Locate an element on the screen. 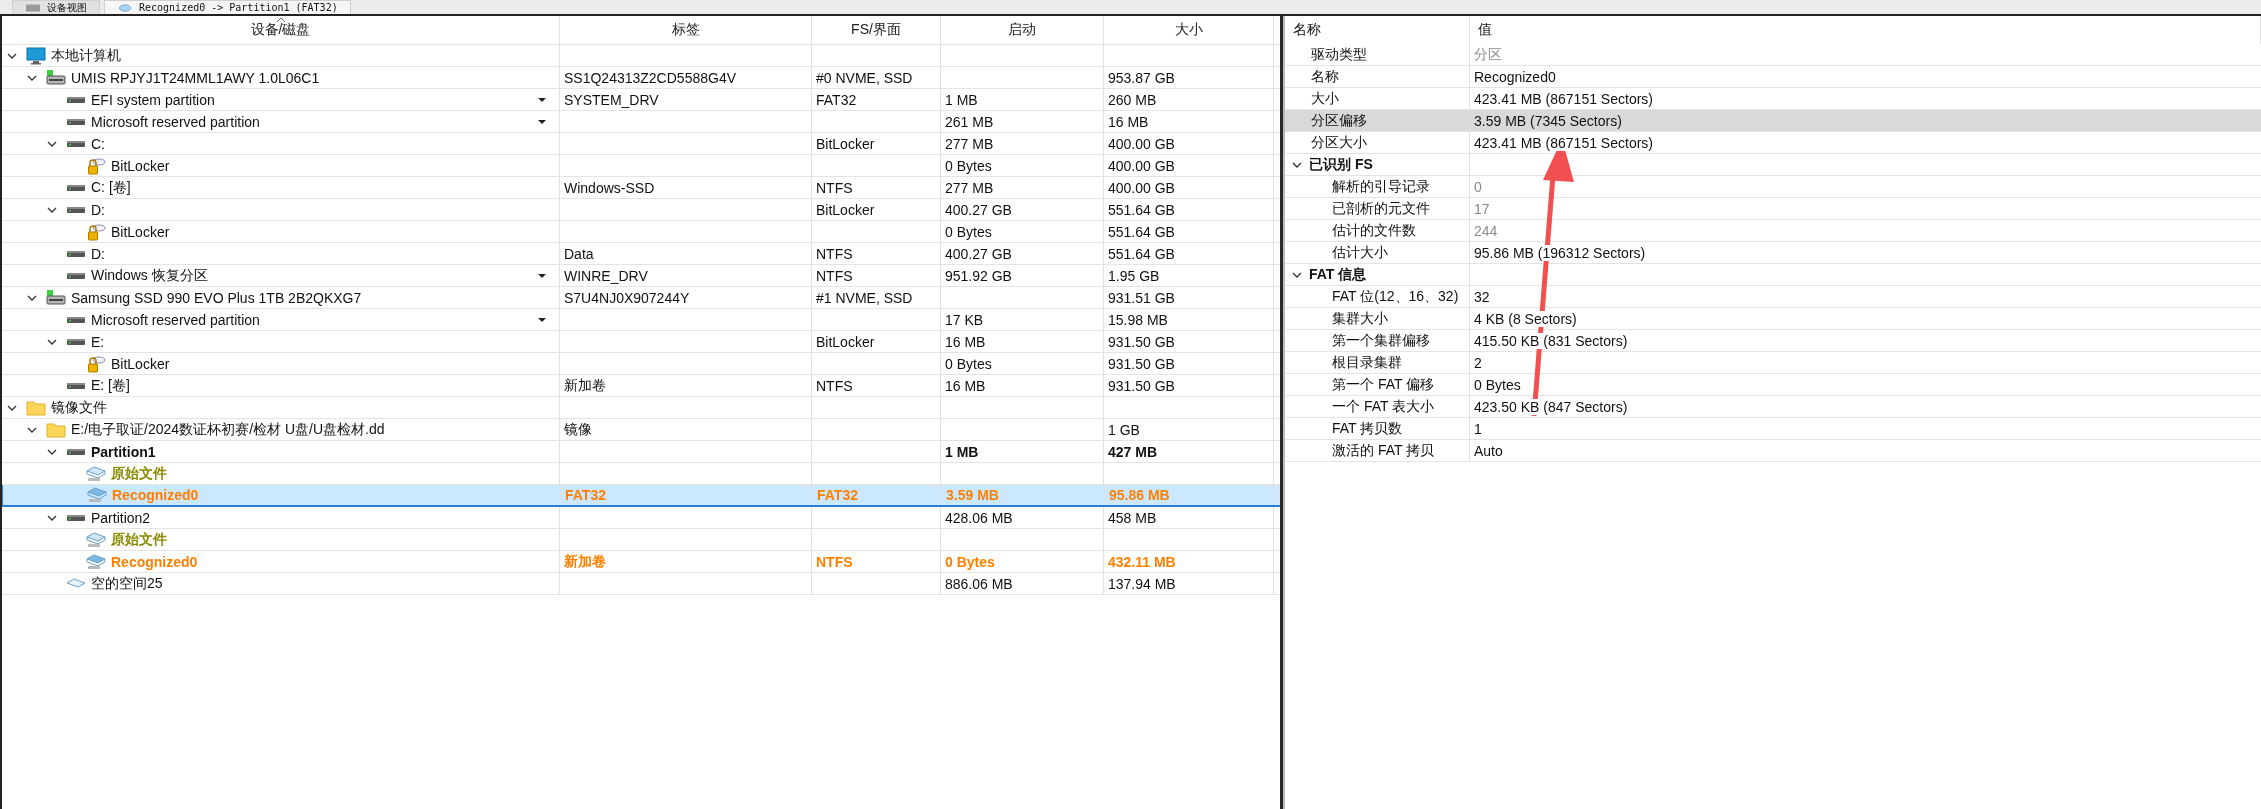  size-cell: 432.11 MB is located at coordinates (1142, 561).